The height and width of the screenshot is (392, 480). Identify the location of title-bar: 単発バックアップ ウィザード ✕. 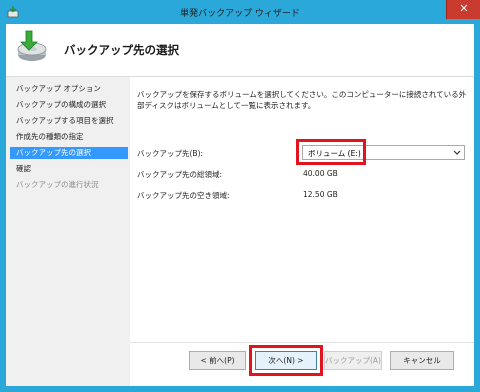
(240, 12).